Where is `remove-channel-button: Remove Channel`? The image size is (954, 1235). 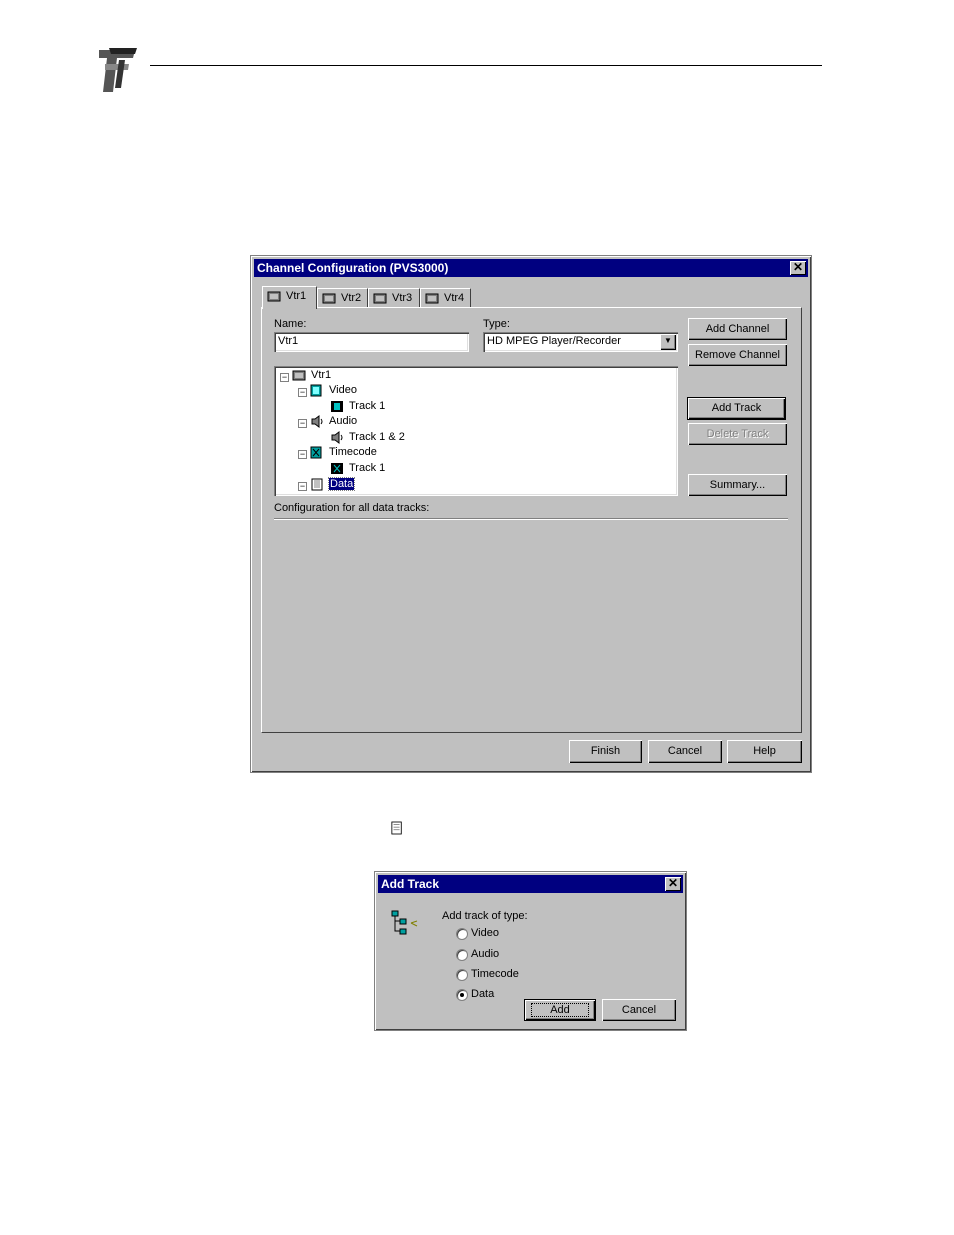
remove-channel-button: Remove Channel is located at coordinates (737, 355).